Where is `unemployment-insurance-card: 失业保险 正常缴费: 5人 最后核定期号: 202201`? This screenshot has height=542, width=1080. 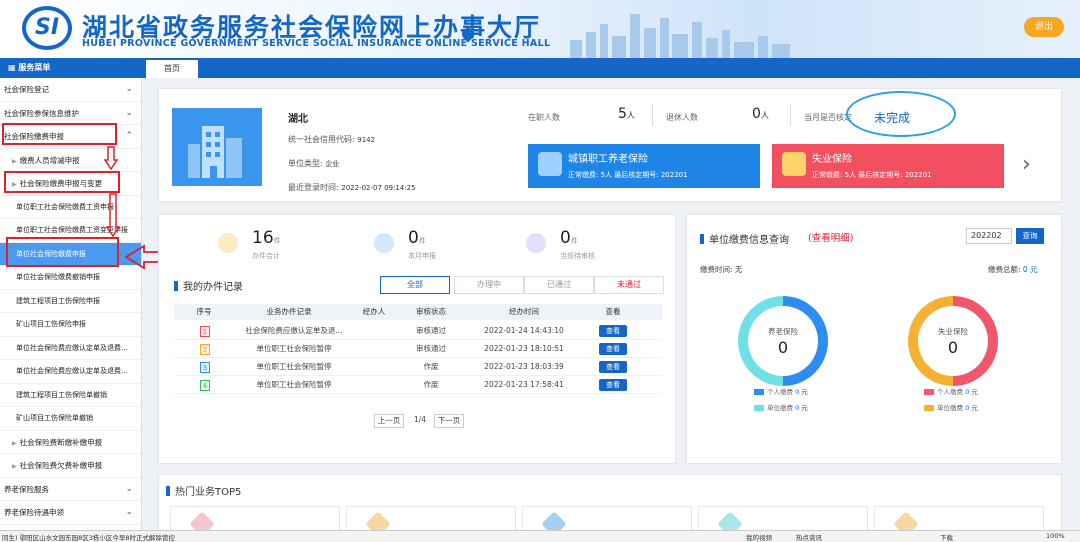
unemployment-insurance-card: 失业保险 正常缴费: 5人 最后核定期号: 202201 is located at coordinates (888, 166).